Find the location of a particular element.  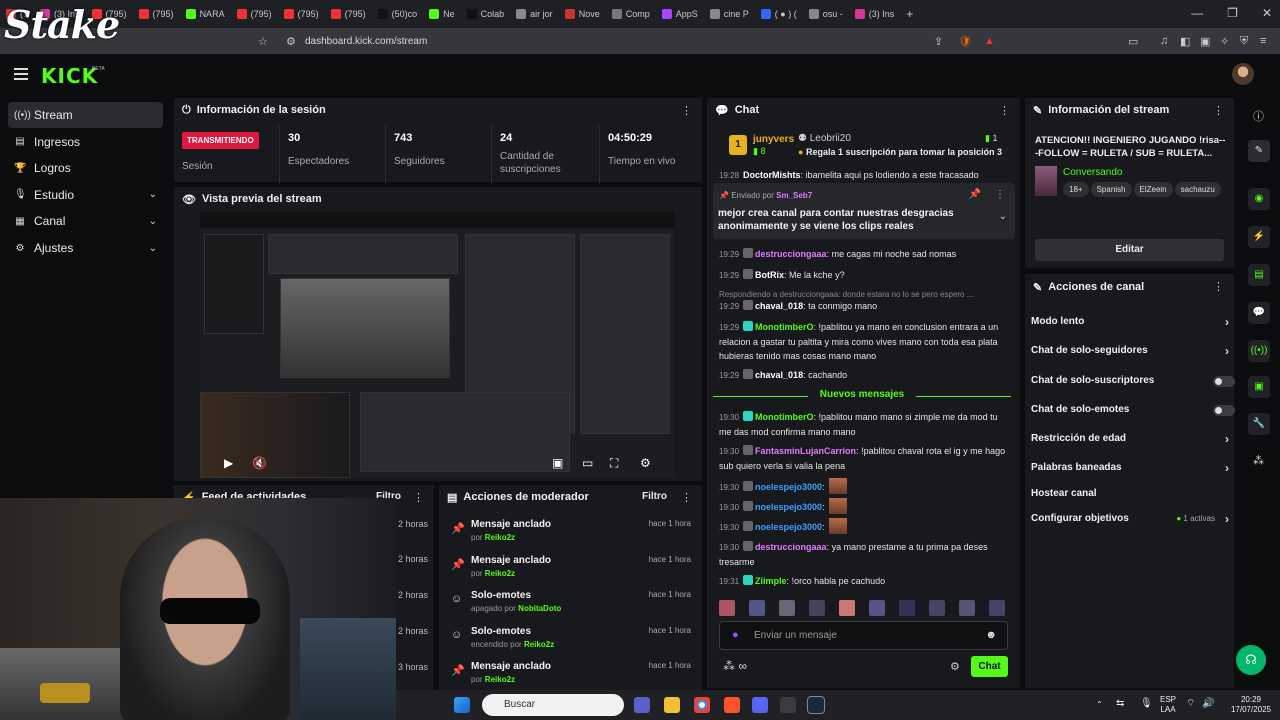

chat-username: chaval_018 is located at coordinates (779, 375).